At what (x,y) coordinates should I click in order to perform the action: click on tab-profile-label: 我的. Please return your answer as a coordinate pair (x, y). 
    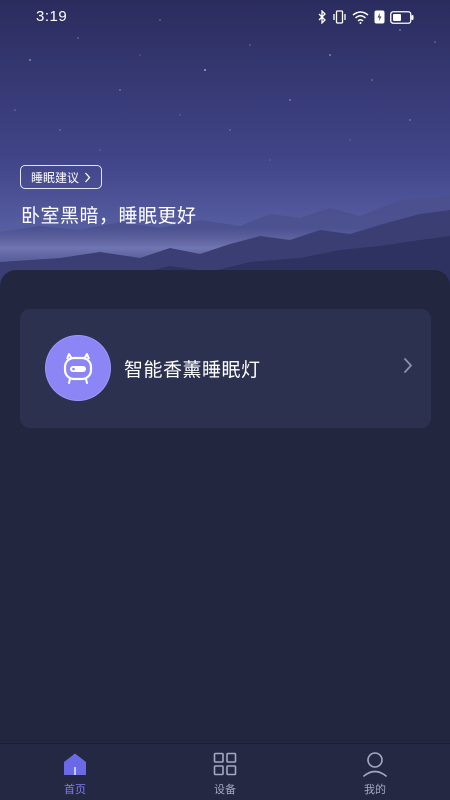
    Looking at the image, I should click on (375, 789).